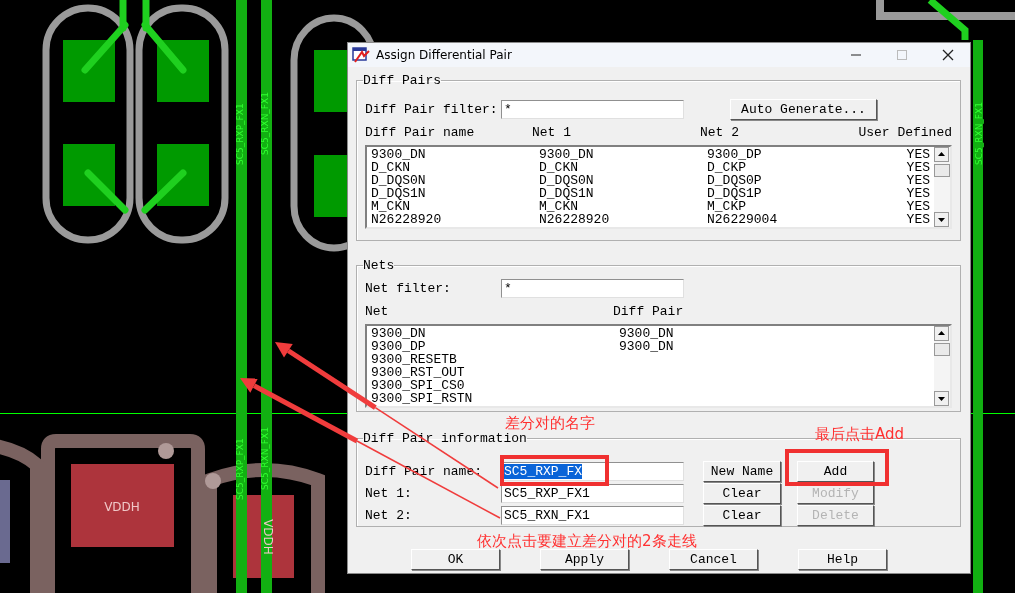 The height and width of the screenshot is (593, 1015). What do you see at coordinates (807, 206) in the screenshot?
I see `list-cell: M_CKP` at bounding box center [807, 206].